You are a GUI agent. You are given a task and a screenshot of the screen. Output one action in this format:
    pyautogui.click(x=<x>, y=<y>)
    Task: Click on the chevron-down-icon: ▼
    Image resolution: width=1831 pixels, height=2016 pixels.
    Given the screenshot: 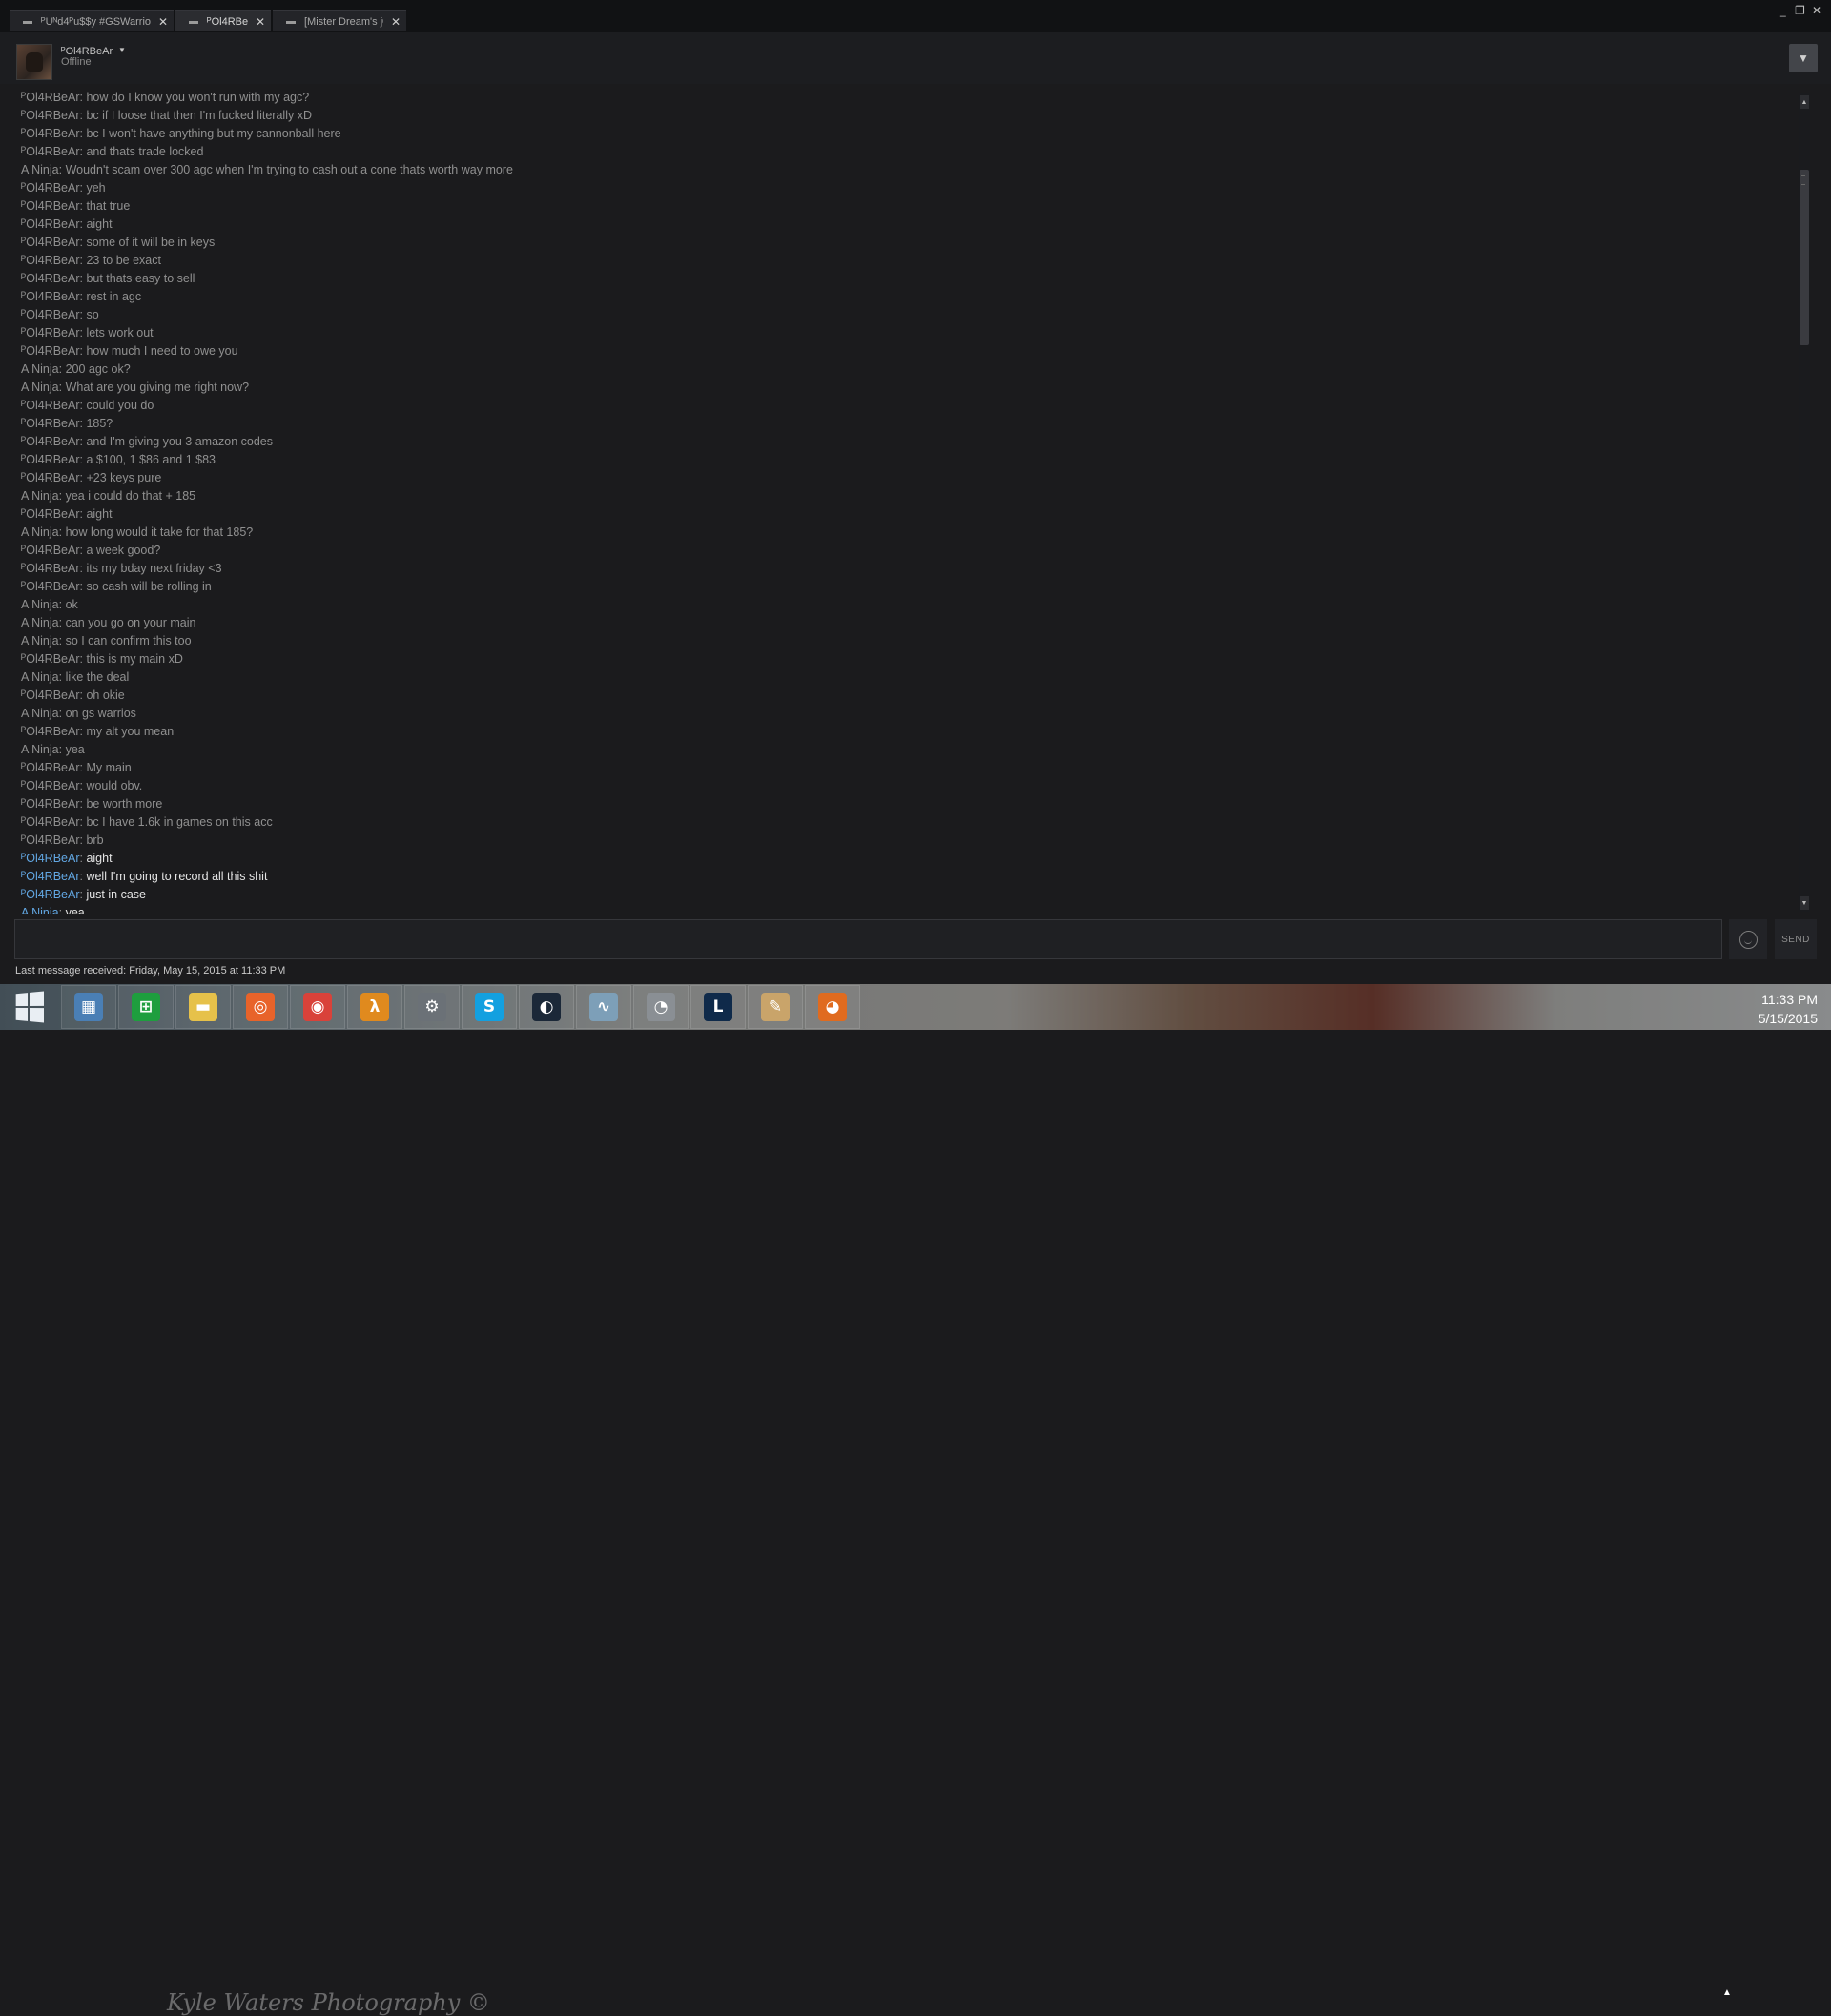 What is the action you would take?
    pyautogui.click(x=122, y=50)
    